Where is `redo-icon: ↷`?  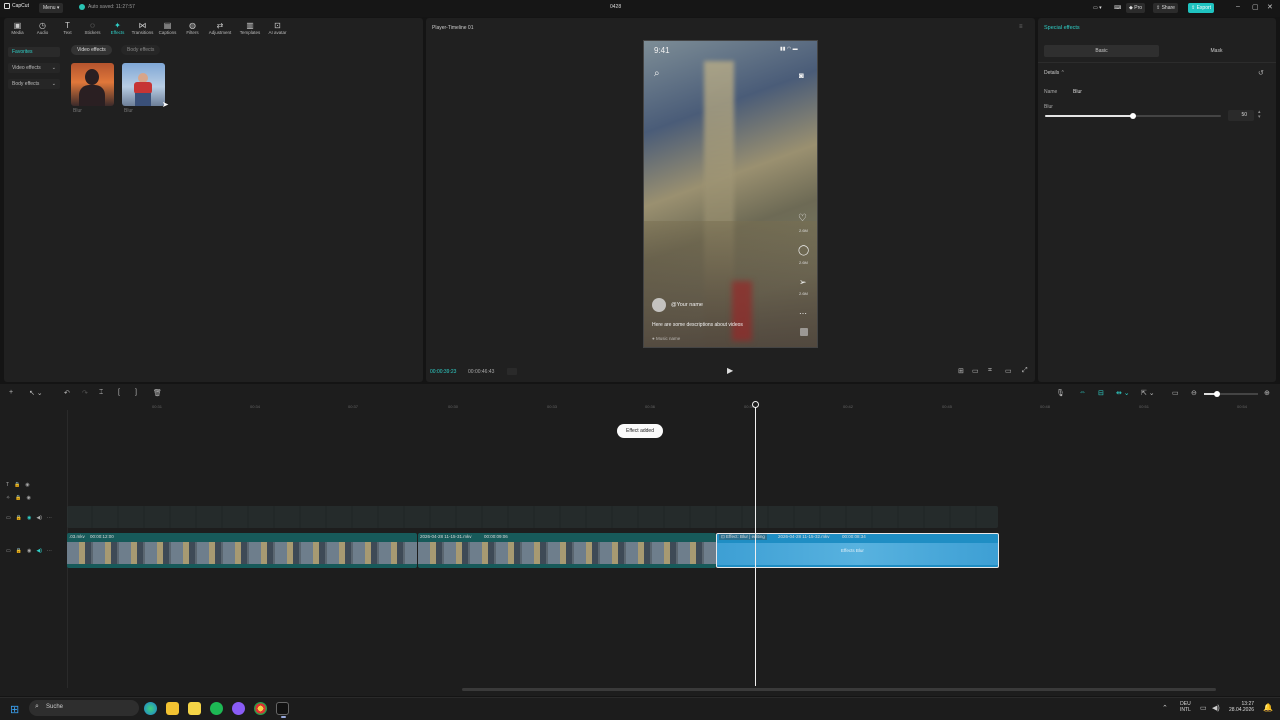 redo-icon: ↷ is located at coordinates (85, 393).